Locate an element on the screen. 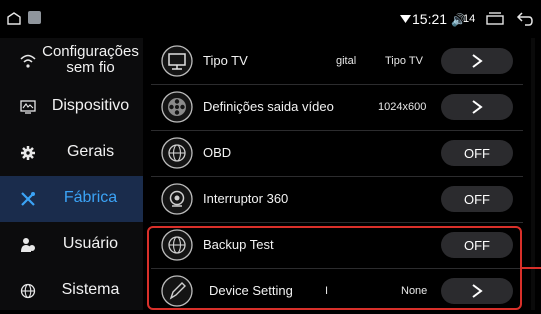  home-icon is located at coordinates (14, 18).